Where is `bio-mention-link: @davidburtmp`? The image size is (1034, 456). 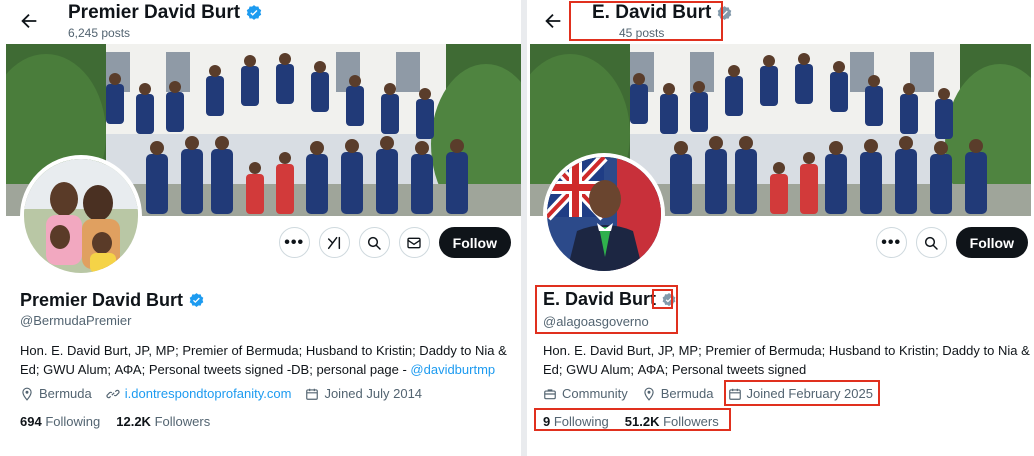
bio-mention-link: @davidburtmp is located at coordinates (452, 369).